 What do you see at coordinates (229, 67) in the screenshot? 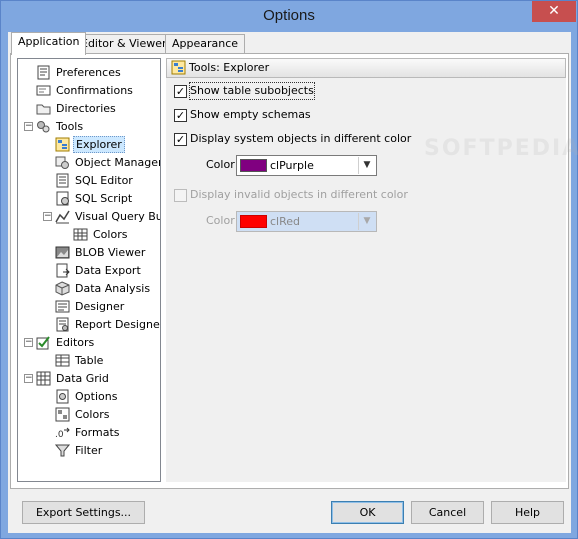
I see `section-title: Tools: Explorer` at bounding box center [229, 67].